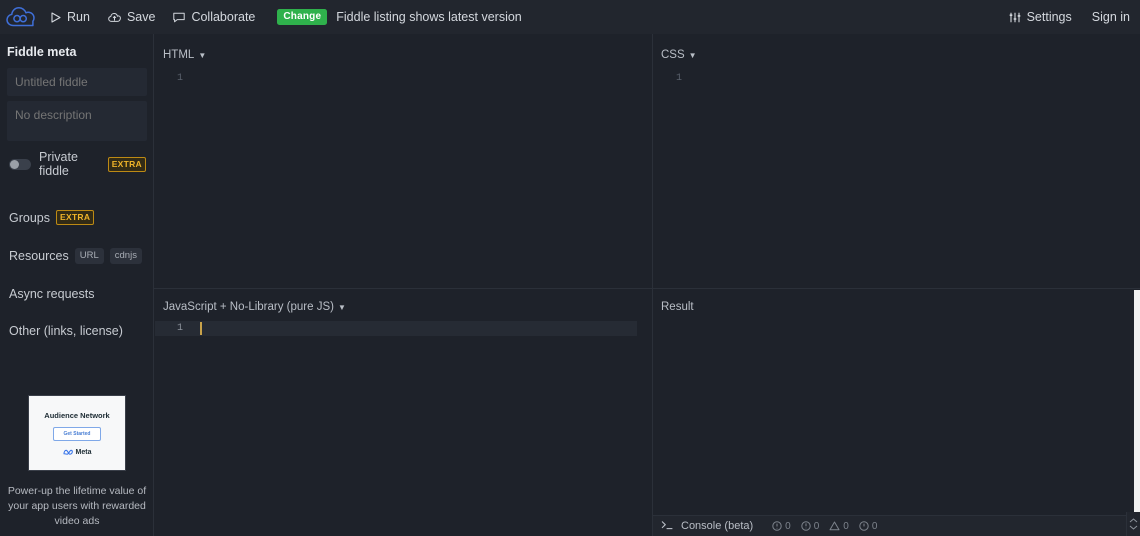  I want to click on collaborate-button: Collaborate, so click(214, 17).